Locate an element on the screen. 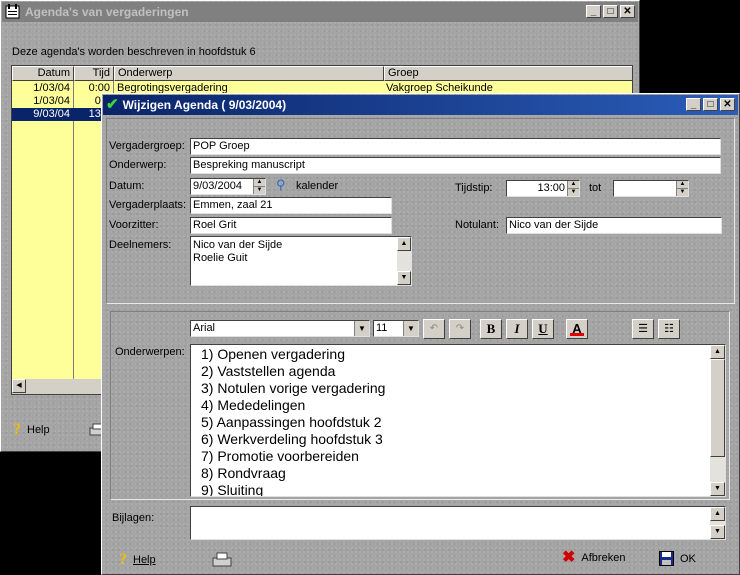 This screenshot has width=740, height=575. vergaderplaats-field: Emmen, zaal 21 is located at coordinates (291, 205).